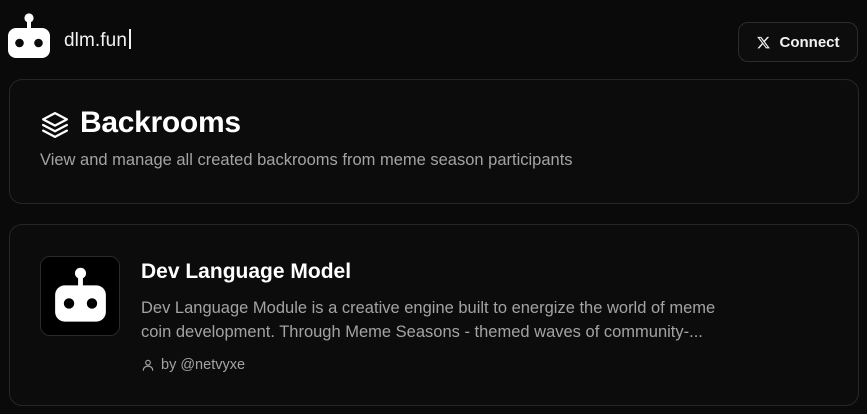 The width and height of the screenshot is (867, 414). I want to click on backroom-avatar, so click(80, 296).